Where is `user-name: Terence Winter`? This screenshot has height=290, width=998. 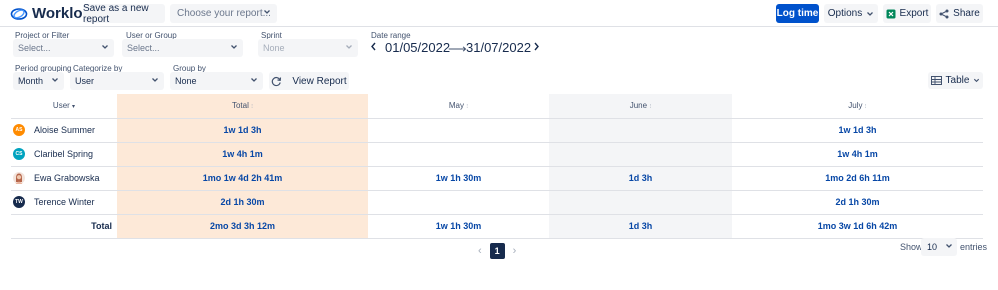
user-name: Terence Winter is located at coordinates (64, 202).